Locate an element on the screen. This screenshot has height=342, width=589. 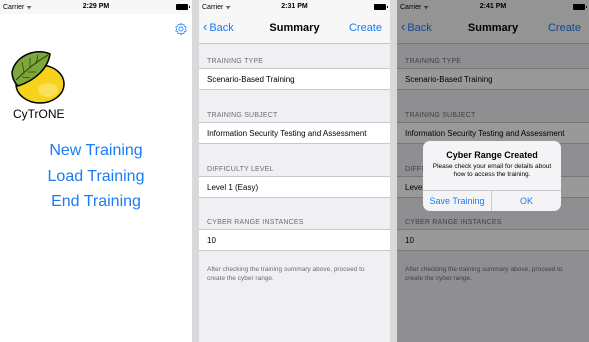
training-type-cell: Scenario-Based Training is located at coordinates (294, 79).